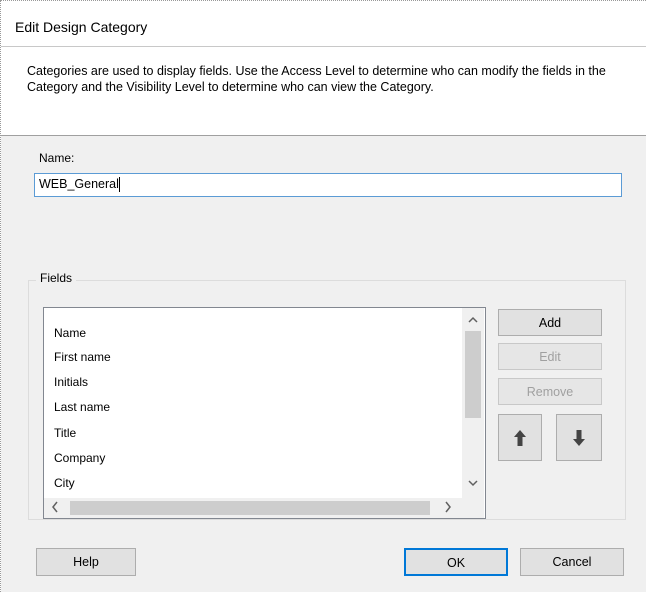  Describe the element at coordinates (550, 322) in the screenshot. I see `add-button: Add` at that location.